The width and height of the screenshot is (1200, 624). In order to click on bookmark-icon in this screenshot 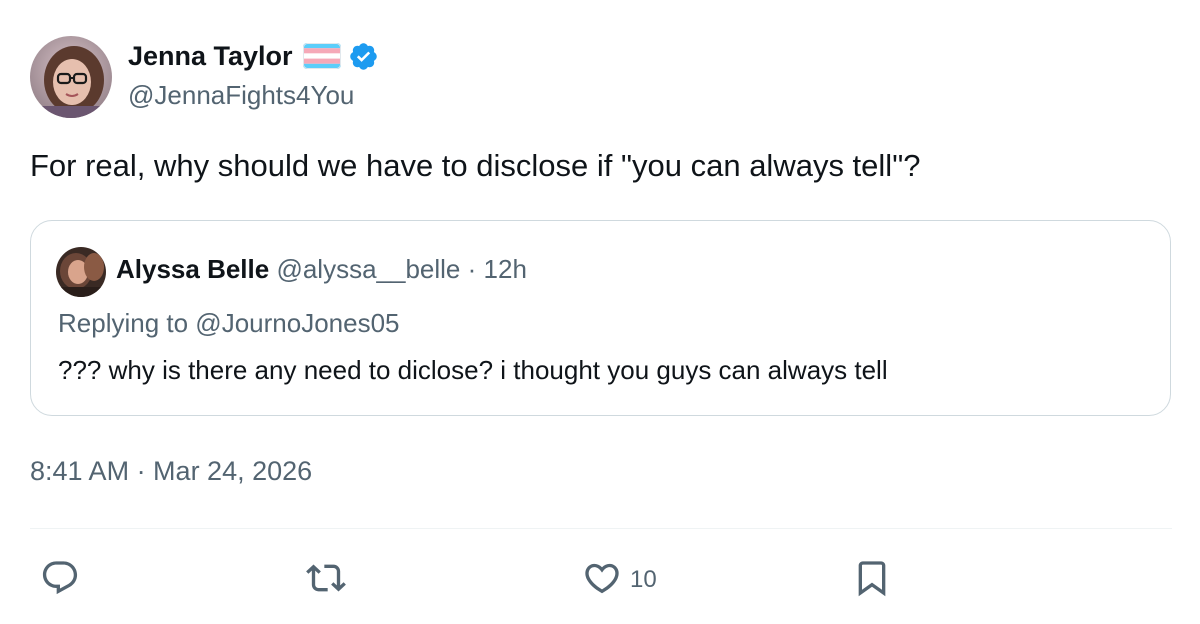, I will do `click(872, 580)`.